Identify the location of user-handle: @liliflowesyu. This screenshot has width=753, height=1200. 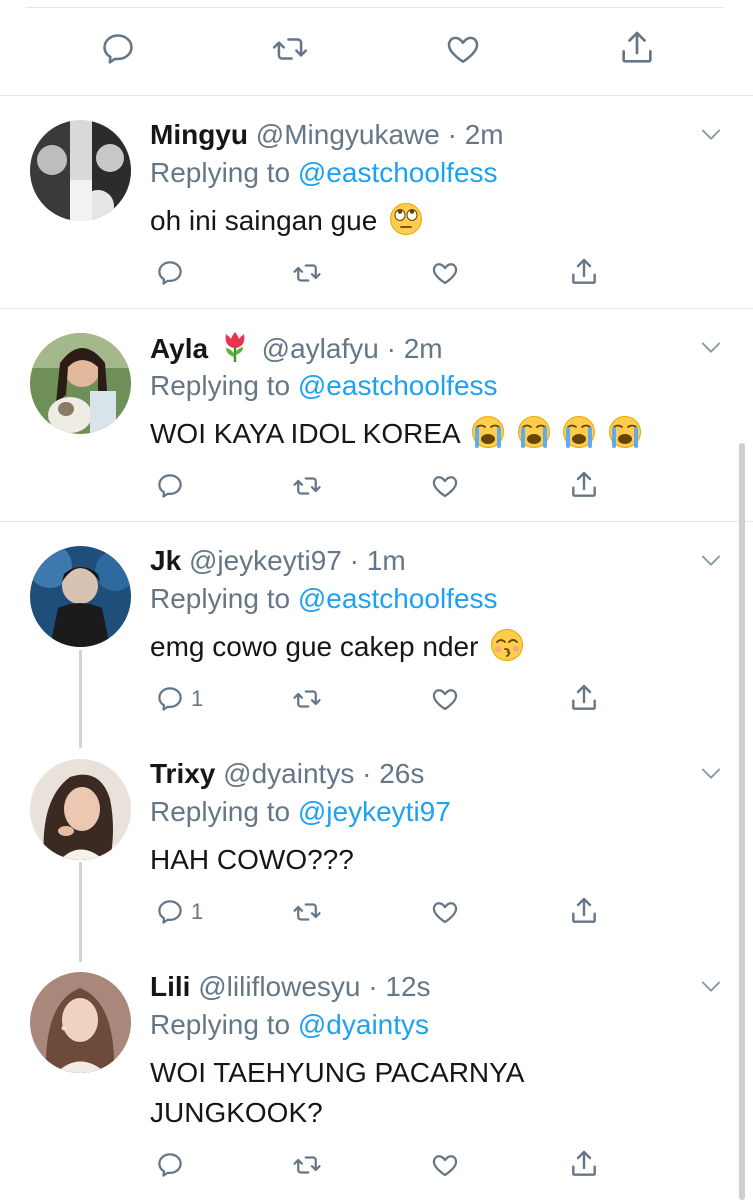
(279, 986).